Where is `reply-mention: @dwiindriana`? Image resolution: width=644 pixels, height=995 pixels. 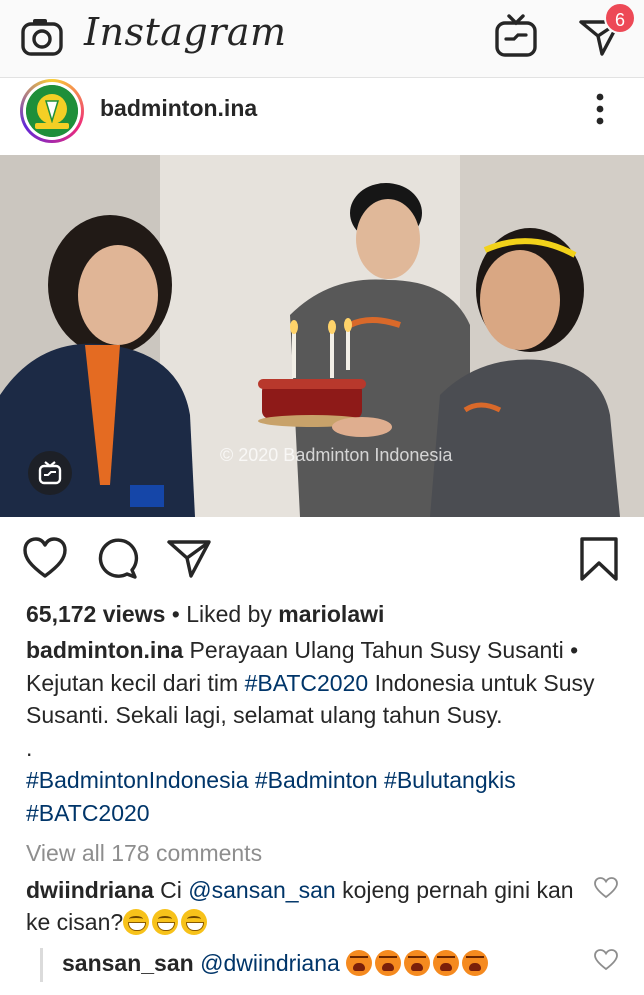
reply-mention: @dwiindriana is located at coordinates (270, 963).